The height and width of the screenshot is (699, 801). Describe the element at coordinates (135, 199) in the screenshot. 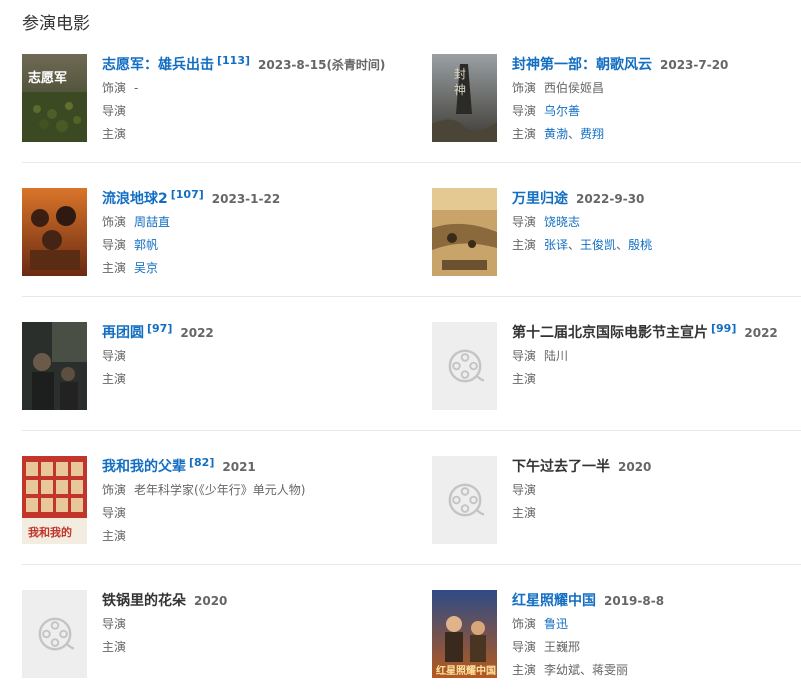

I see `movie-title-link: 流浪地球2` at that location.